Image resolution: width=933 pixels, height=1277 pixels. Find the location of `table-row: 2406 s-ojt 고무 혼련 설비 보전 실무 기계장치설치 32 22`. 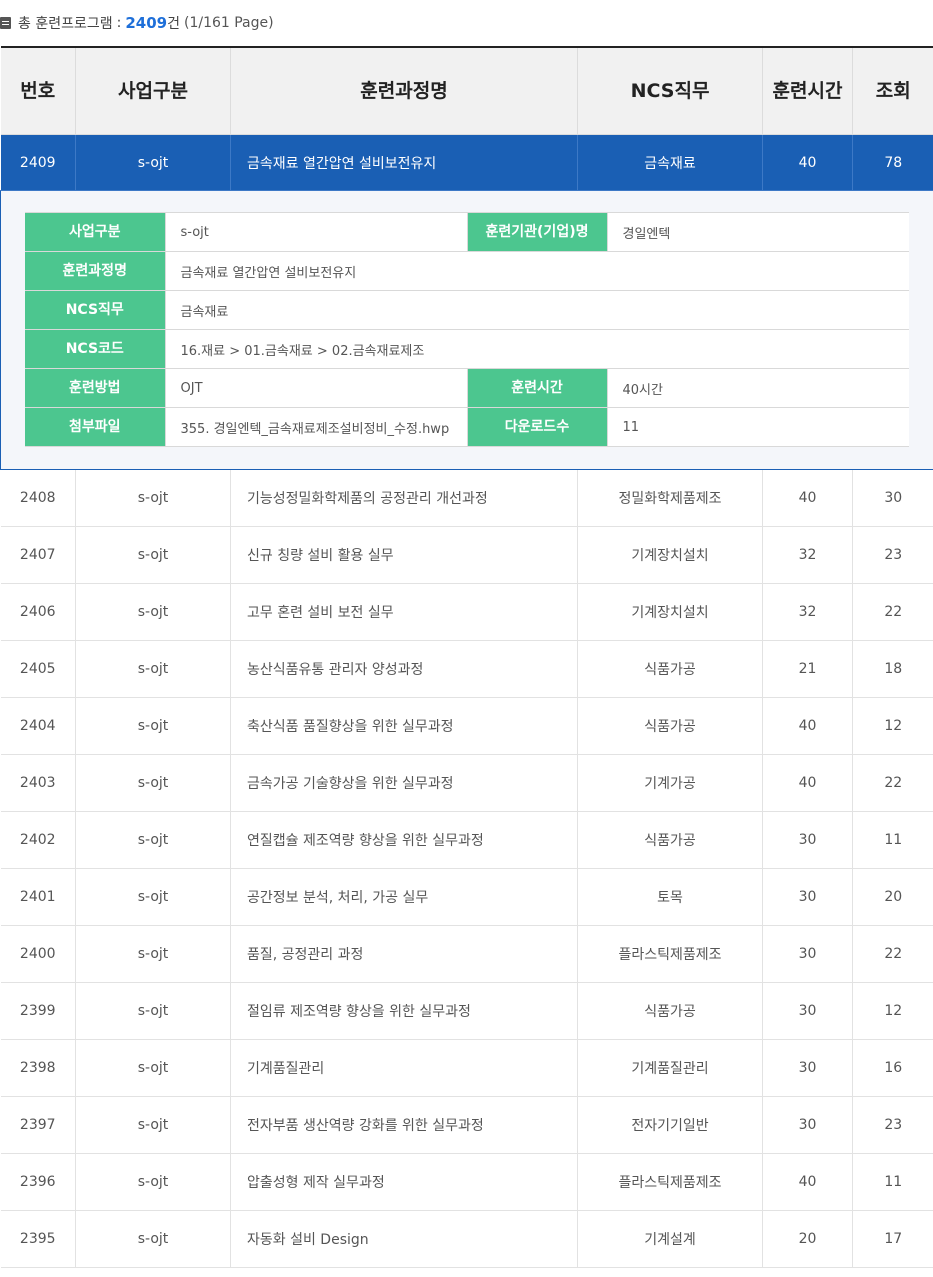

table-row: 2406 s-ojt 고무 혼련 설비 보전 실무 기계장치설치 32 22 is located at coordinates (466, 612).